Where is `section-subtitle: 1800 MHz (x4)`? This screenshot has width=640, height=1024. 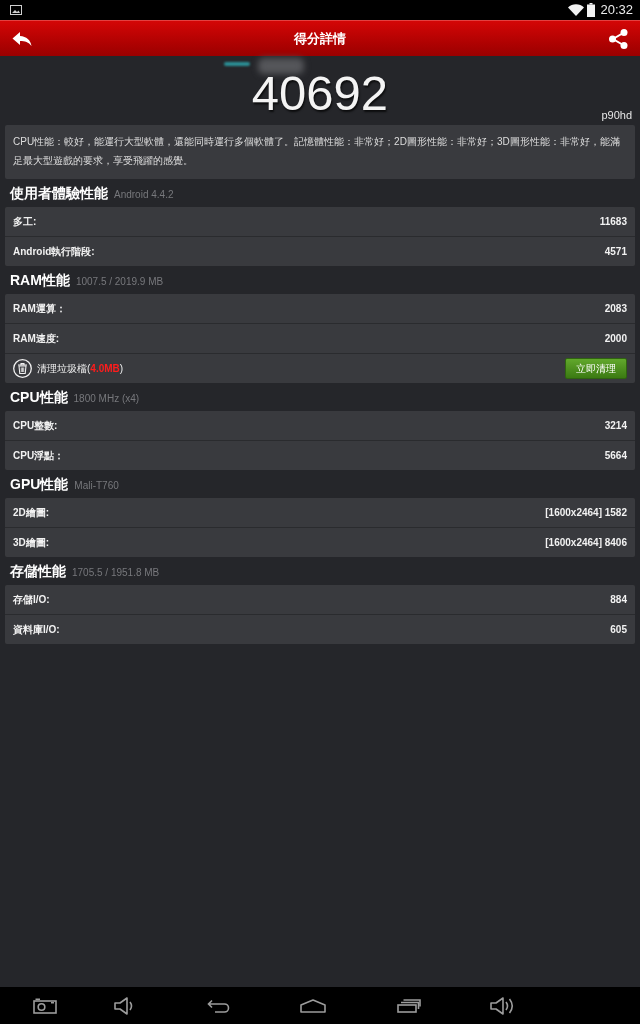
section-subtitle: 1800 MHz (x4) is located at coordinates (106, 399).